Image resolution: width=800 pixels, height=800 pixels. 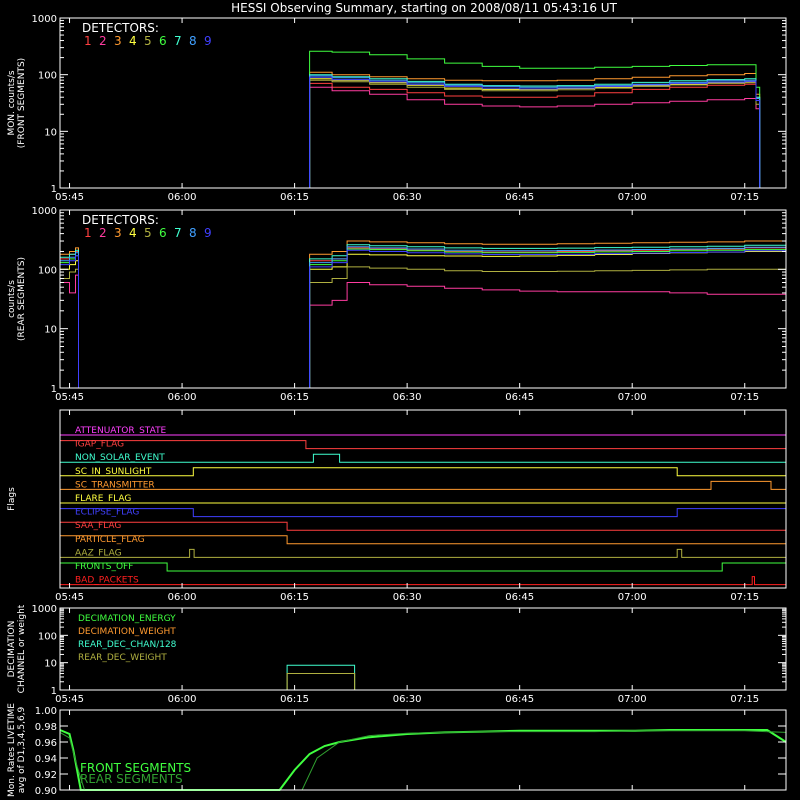 What do you see at coordinates (407, 699) in the screenshot?
I see `decimation-xtick-label: 06:30` at bounding box center [407, 699].